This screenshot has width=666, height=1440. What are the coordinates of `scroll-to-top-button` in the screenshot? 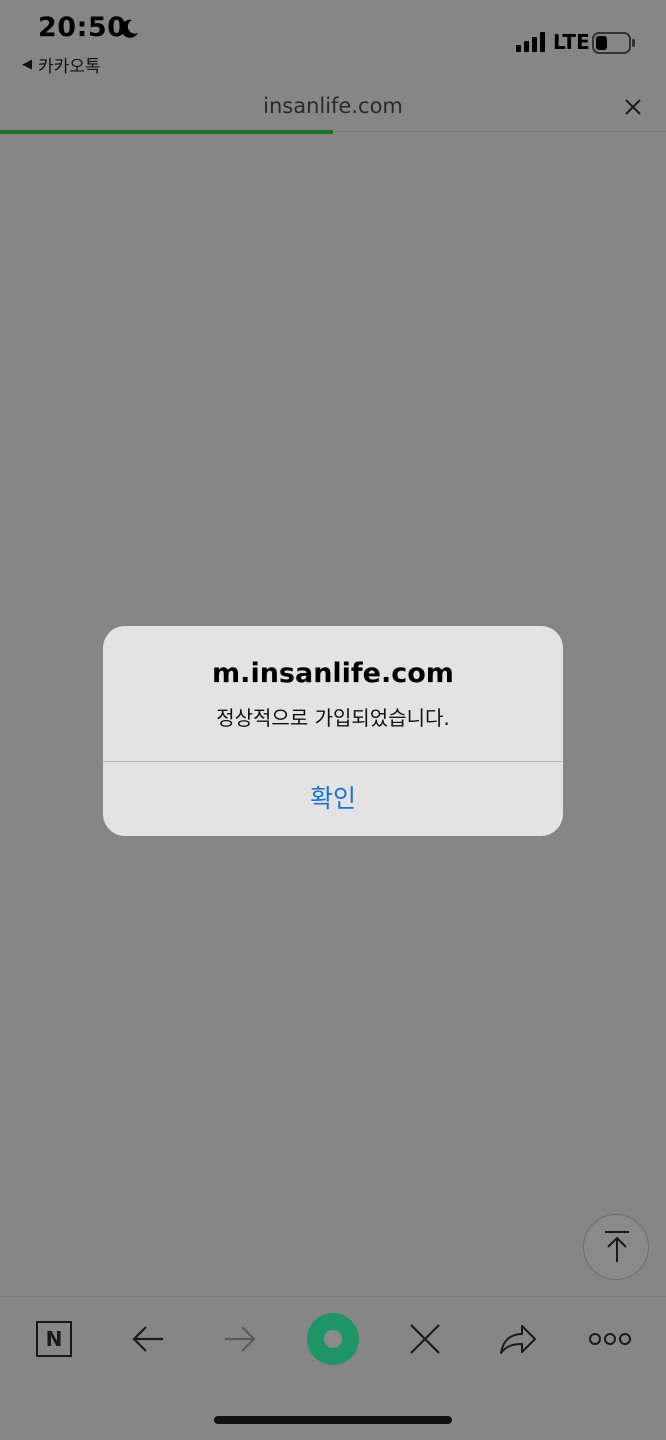 It's located at (616, 1247).